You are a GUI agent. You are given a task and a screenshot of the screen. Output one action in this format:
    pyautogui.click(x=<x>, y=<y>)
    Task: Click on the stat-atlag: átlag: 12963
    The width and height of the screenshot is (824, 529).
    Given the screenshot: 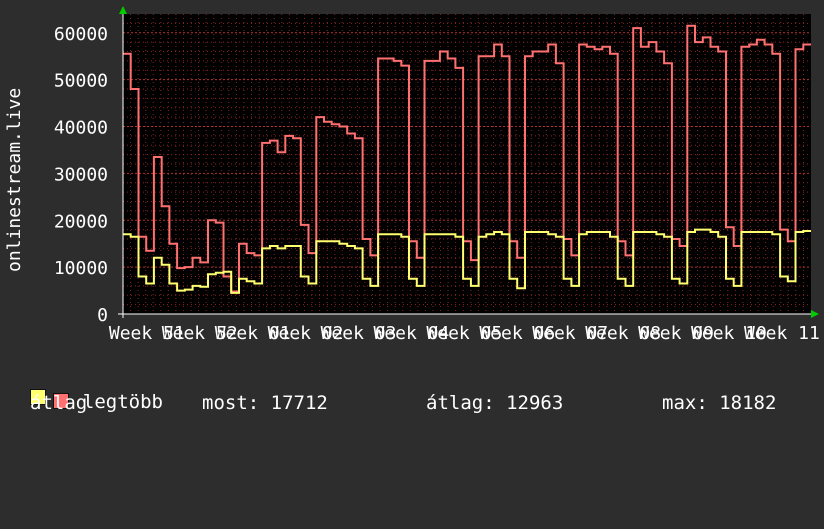 What is the action you would take?
    pyautogui.click(x=495, y=403)
    